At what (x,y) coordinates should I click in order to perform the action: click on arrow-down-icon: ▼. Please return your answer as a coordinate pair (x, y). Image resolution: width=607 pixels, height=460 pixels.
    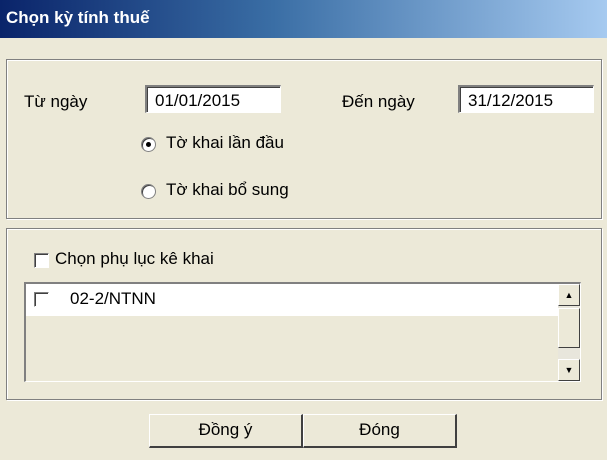
    Looking at the image, I should click on (569, 370).